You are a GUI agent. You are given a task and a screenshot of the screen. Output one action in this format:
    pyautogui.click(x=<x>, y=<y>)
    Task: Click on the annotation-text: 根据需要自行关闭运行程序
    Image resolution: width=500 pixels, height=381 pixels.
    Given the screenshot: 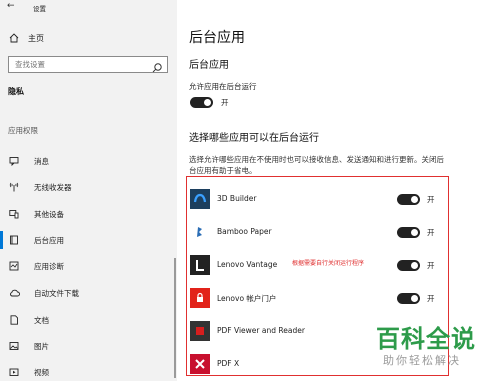 What is the action you would take?
    pyautogui.click(x=328, y=263)
    